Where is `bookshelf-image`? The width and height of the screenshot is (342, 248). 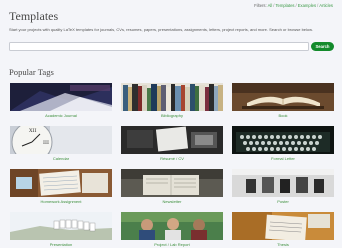 bookshelf-image is located at coordinates (172, 97).